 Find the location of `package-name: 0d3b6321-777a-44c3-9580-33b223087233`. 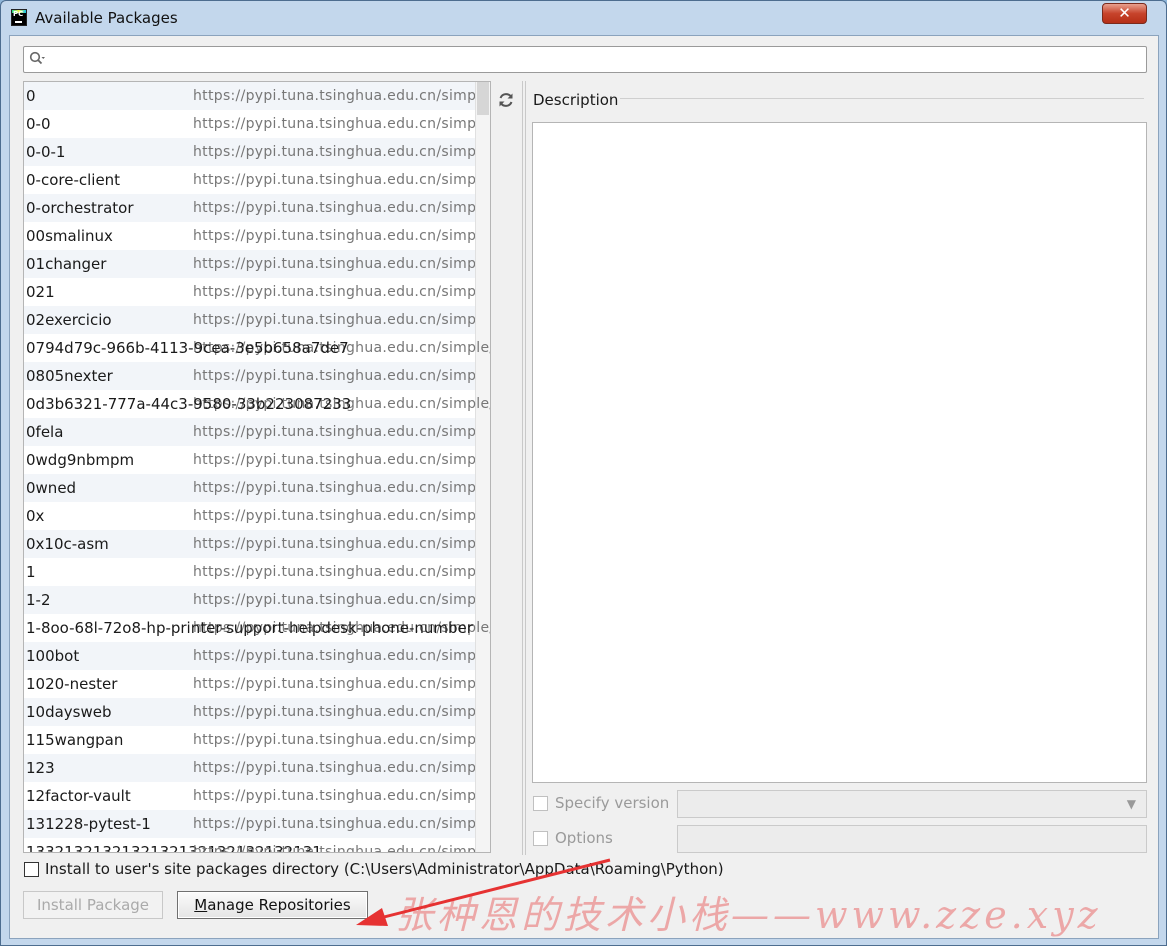

package-name: 0d3b6321-777a-44c3-9580-33b223087233 is located at coordinates (189, 404).